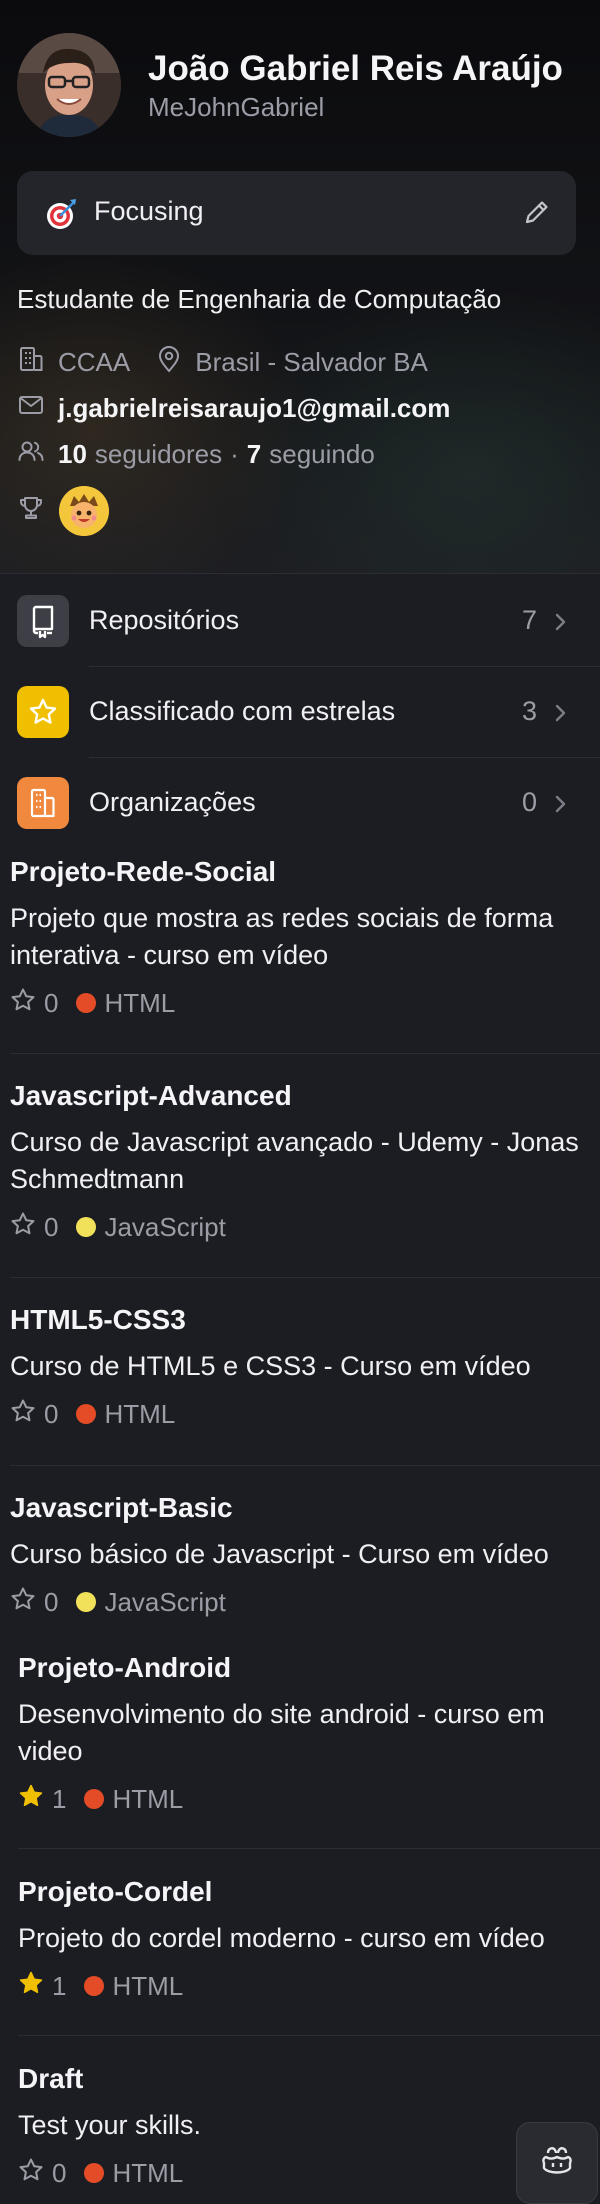  What do you see at coordinates (529, 620) in the screenshot?
I see `menu-item-count: 7` at bounding box center [529, 620].